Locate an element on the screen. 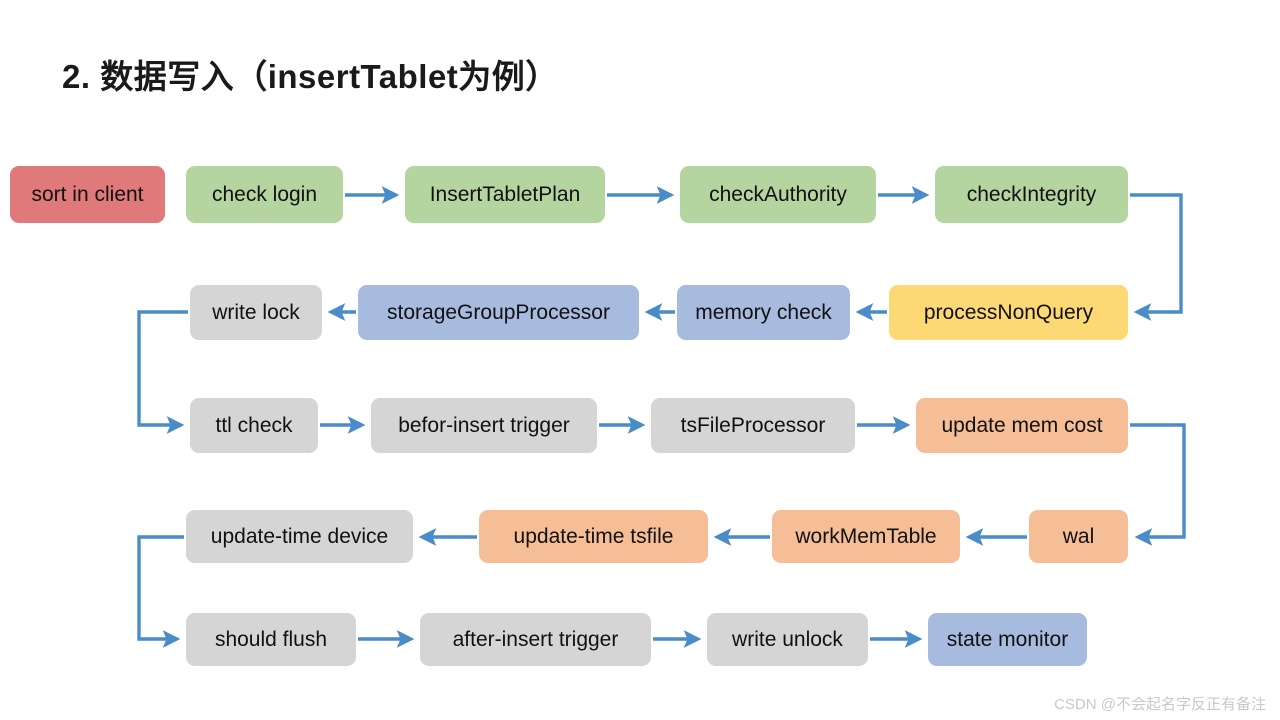 This screenshot has height=720, width=1280. flow-node-sort-in-client: sort in client is located at coordinates (87, 194).